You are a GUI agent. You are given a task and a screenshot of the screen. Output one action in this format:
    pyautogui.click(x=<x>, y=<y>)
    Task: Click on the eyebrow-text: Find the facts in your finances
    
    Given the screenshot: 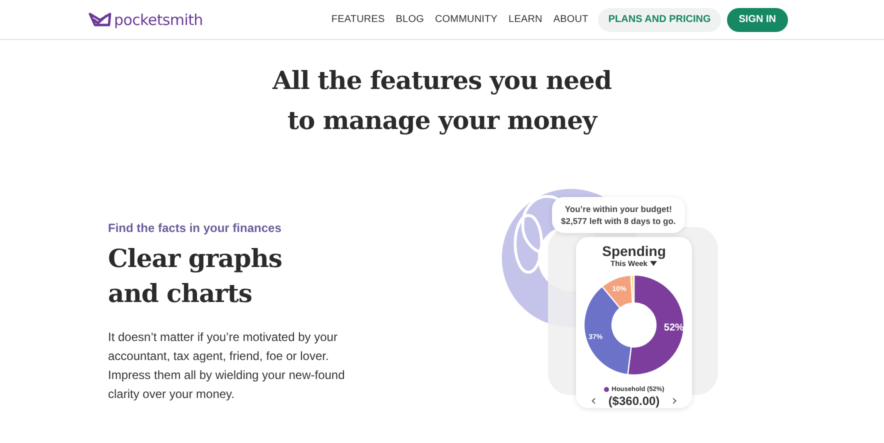 What is the action you would take?
    pyautogui.click(x=195, y=228)
    